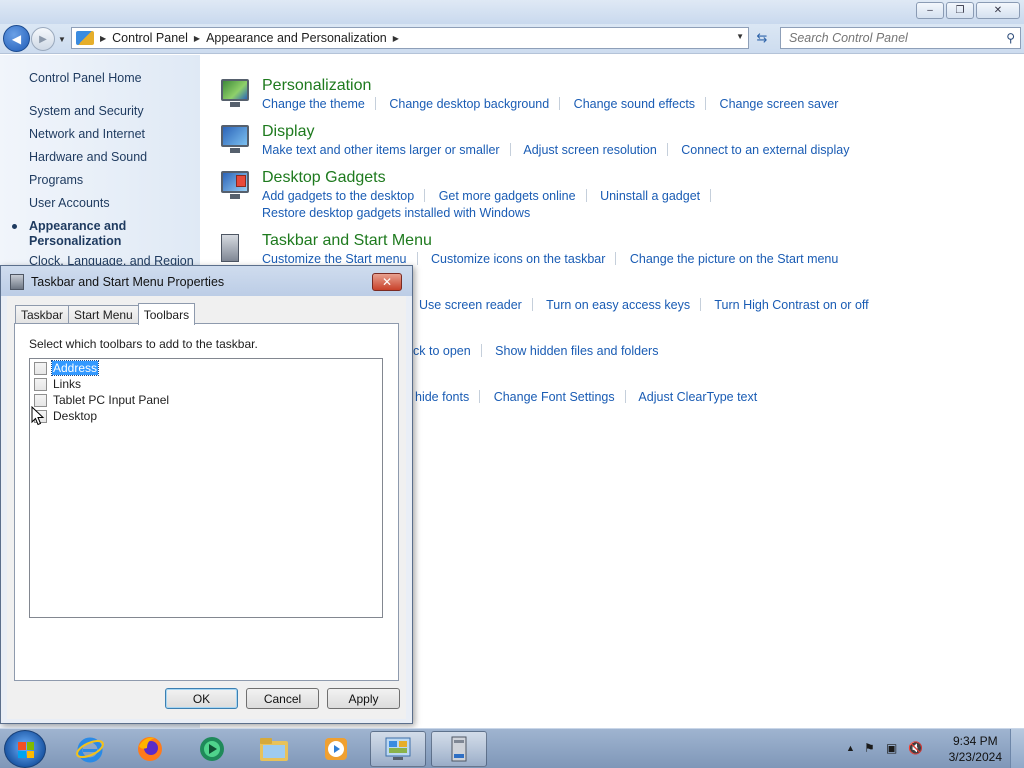 Image resolution: width=1024 pixels, height=768 pixels. What do you see at coordinates (201, 698) in the screenshot?
I see `ok-button: OK` at bounding box center [201, 698].